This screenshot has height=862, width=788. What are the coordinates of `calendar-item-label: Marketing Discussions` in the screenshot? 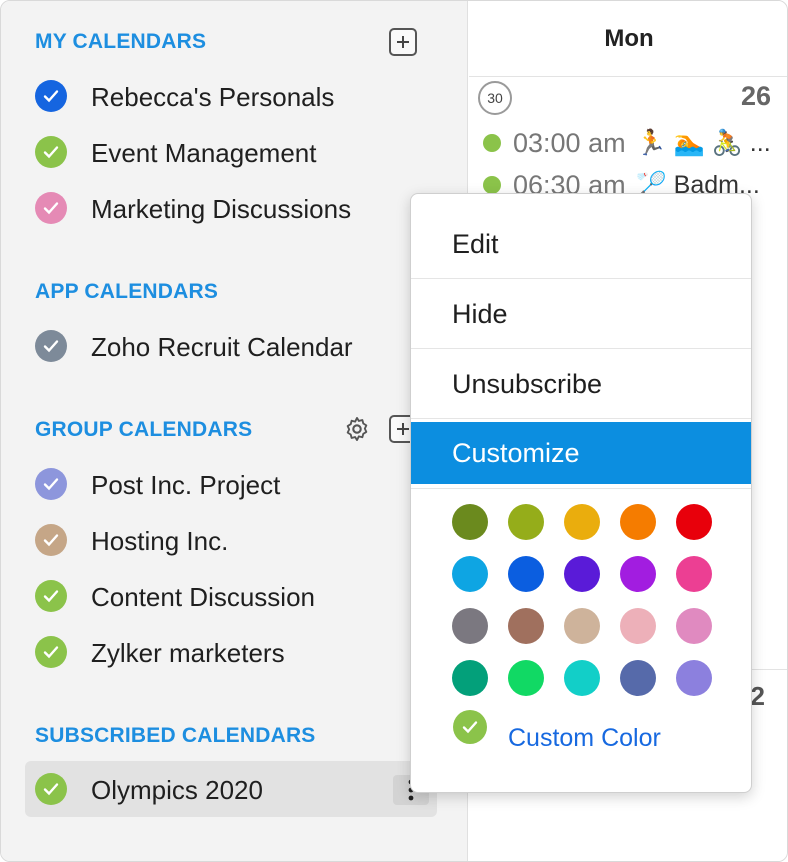 It's located at (221, 209).